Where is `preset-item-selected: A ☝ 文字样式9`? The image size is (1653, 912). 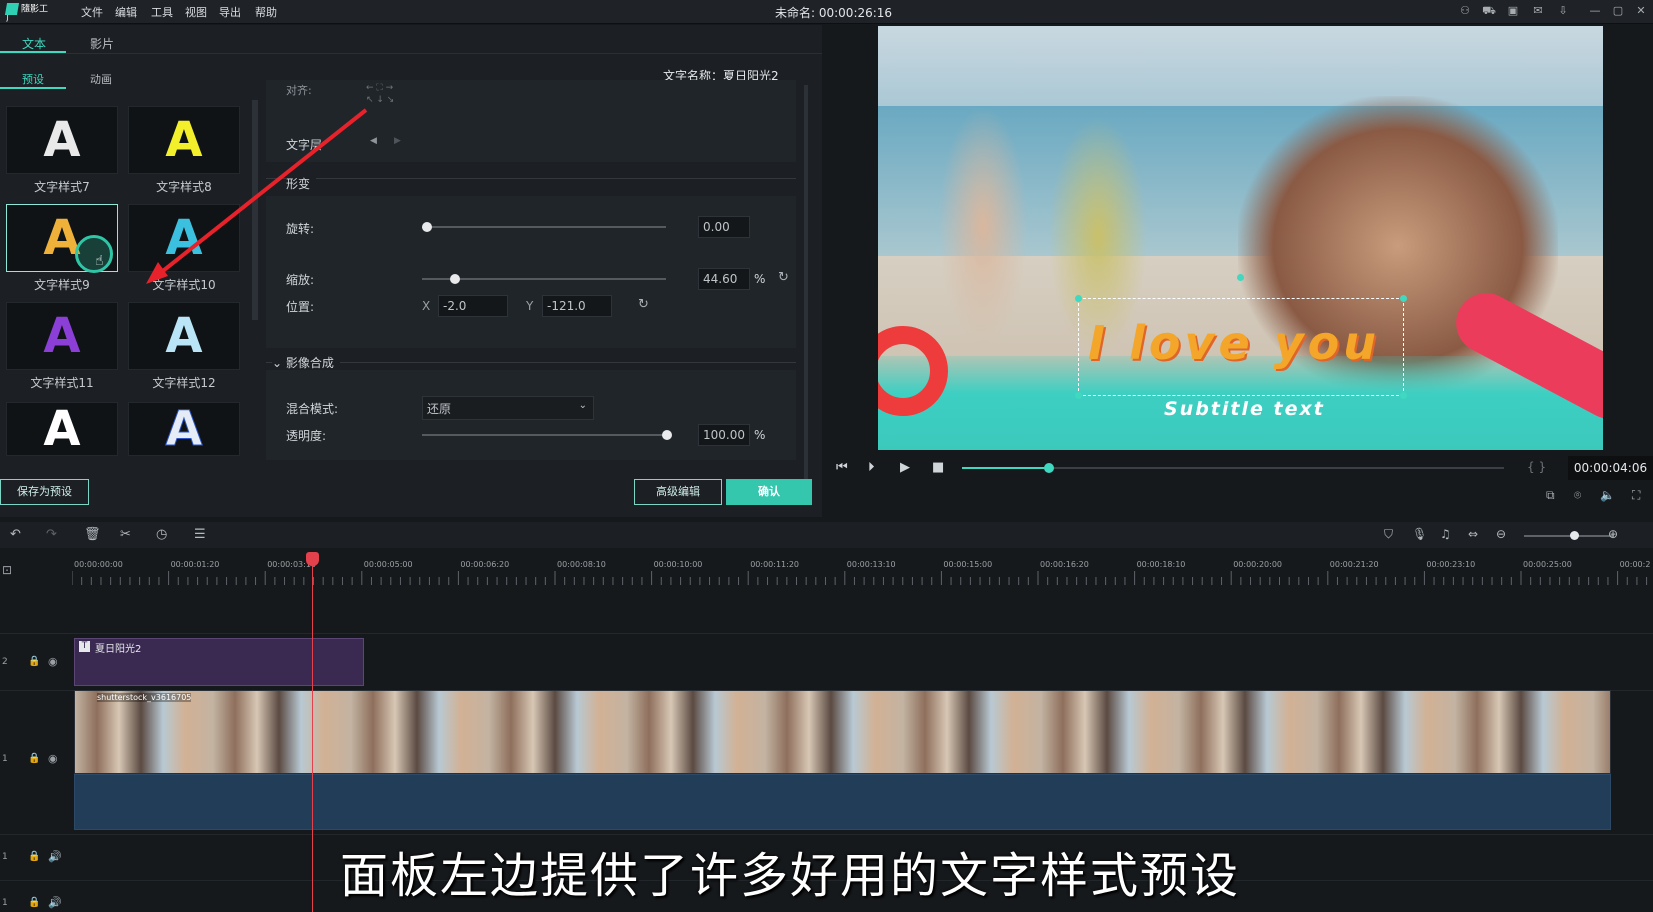
preset-item-selected: A ☝ 文字样式9 is located at coordinates (62, 248).